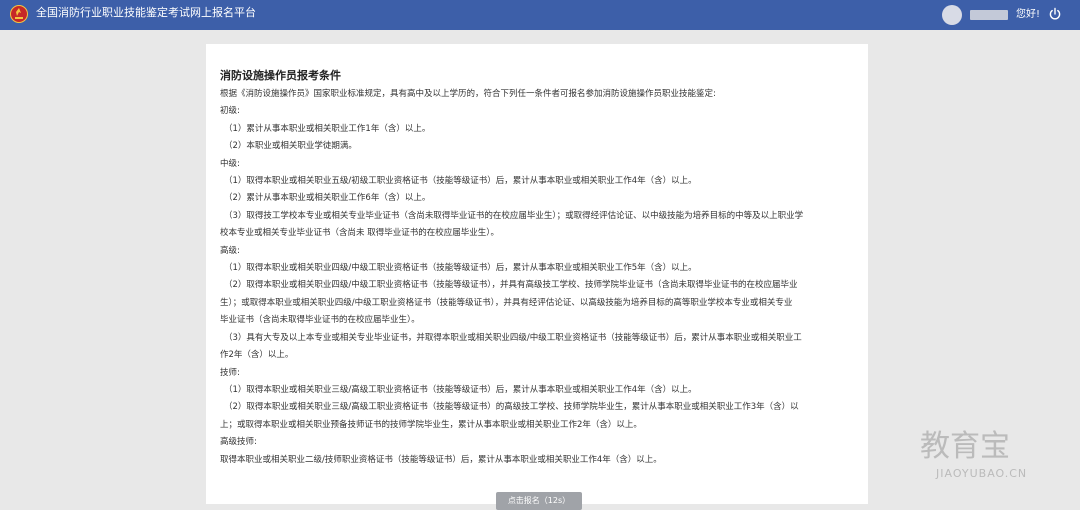 Image resolution: width=1080 pixels, height=510 pixels. What do you see at coordinates (952, 15) in the screenshot?
I see `avatar` at bounding box center [952, 15].